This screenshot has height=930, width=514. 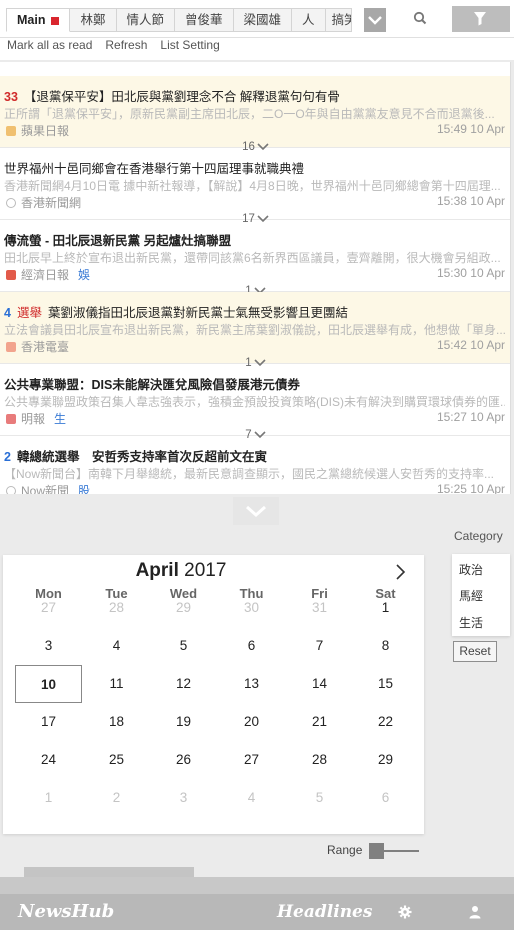 I want to click on load-more-button, so click(x=256, y=511).